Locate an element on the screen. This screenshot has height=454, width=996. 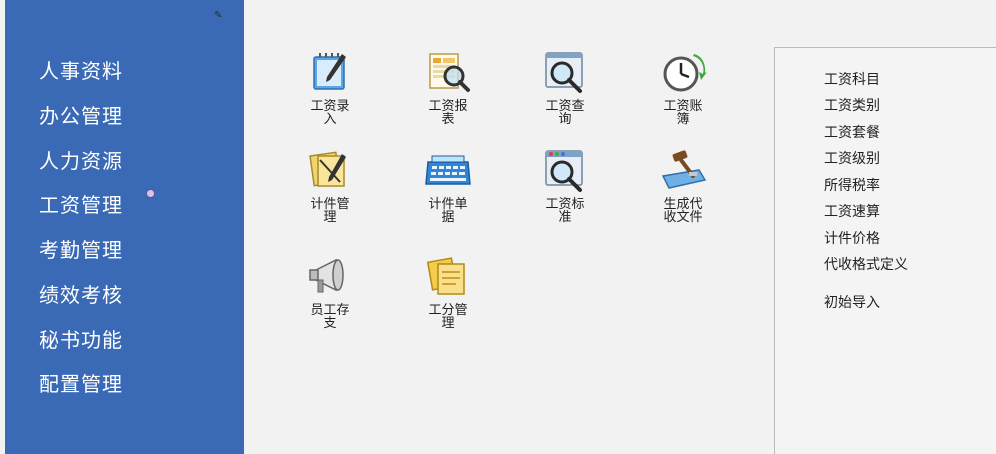
documents-pen-icon is located at coordinates (327, 169).